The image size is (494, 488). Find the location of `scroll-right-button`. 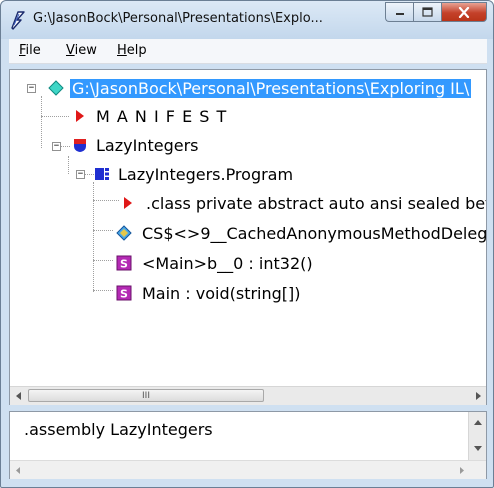

scroll-right-button is located at coordinates (477, 396).